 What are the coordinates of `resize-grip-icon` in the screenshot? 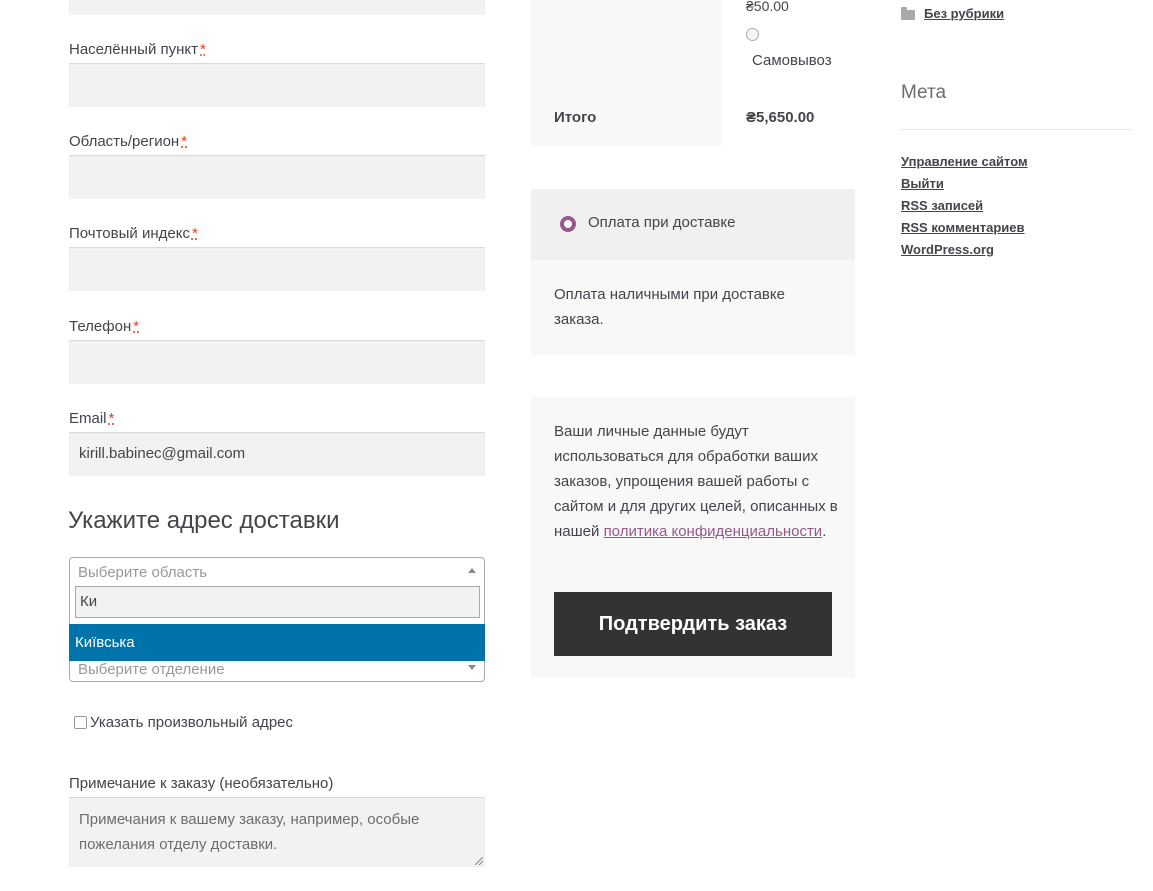 It's located at (479, 861).